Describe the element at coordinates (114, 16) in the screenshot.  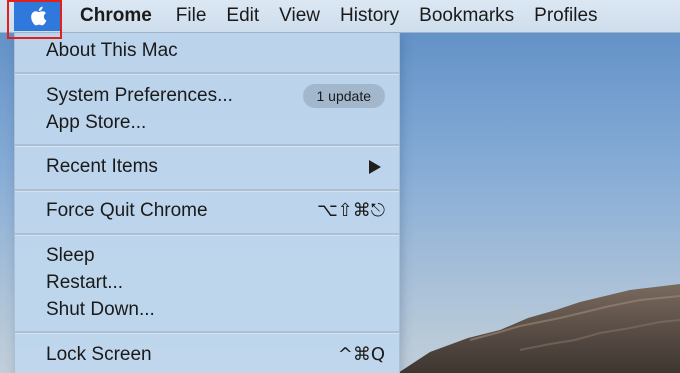
I see `menubar-app-chrome: Chrome` at that location.